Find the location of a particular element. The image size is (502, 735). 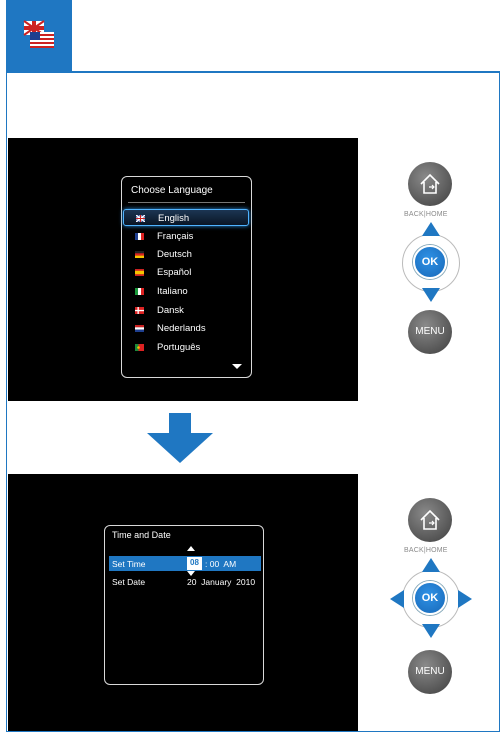

ok-button-2: OK is located at coordinates (430, 598).